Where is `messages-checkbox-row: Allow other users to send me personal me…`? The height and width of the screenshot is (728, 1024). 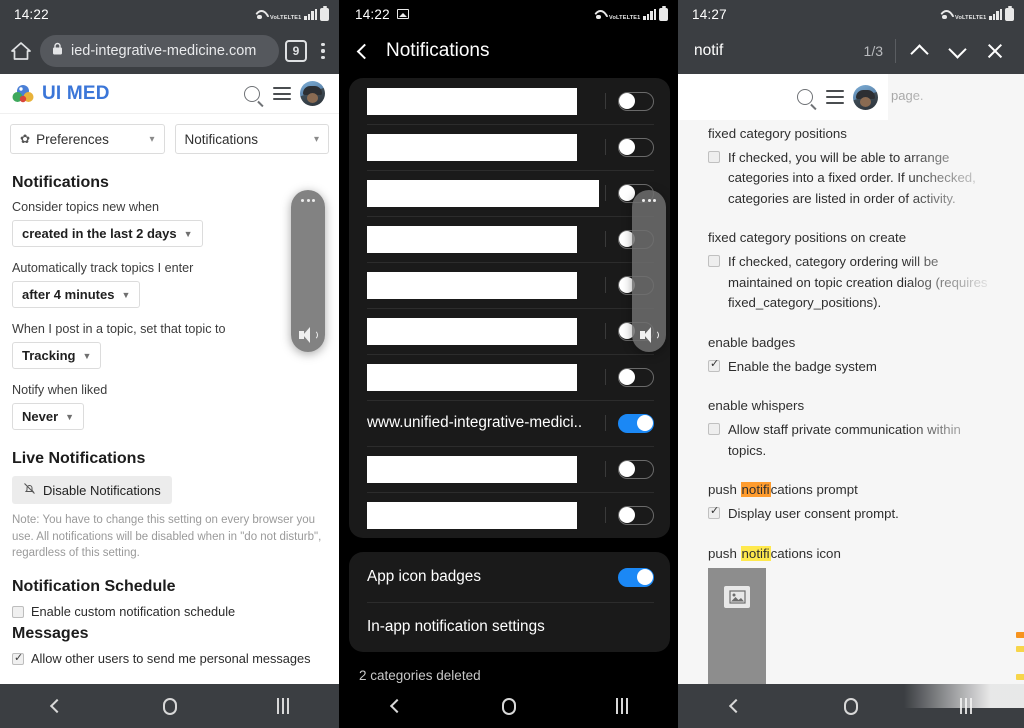
messages-checkbox-row: Allow other users to send me personal me… is located at coordinates (169, 658).